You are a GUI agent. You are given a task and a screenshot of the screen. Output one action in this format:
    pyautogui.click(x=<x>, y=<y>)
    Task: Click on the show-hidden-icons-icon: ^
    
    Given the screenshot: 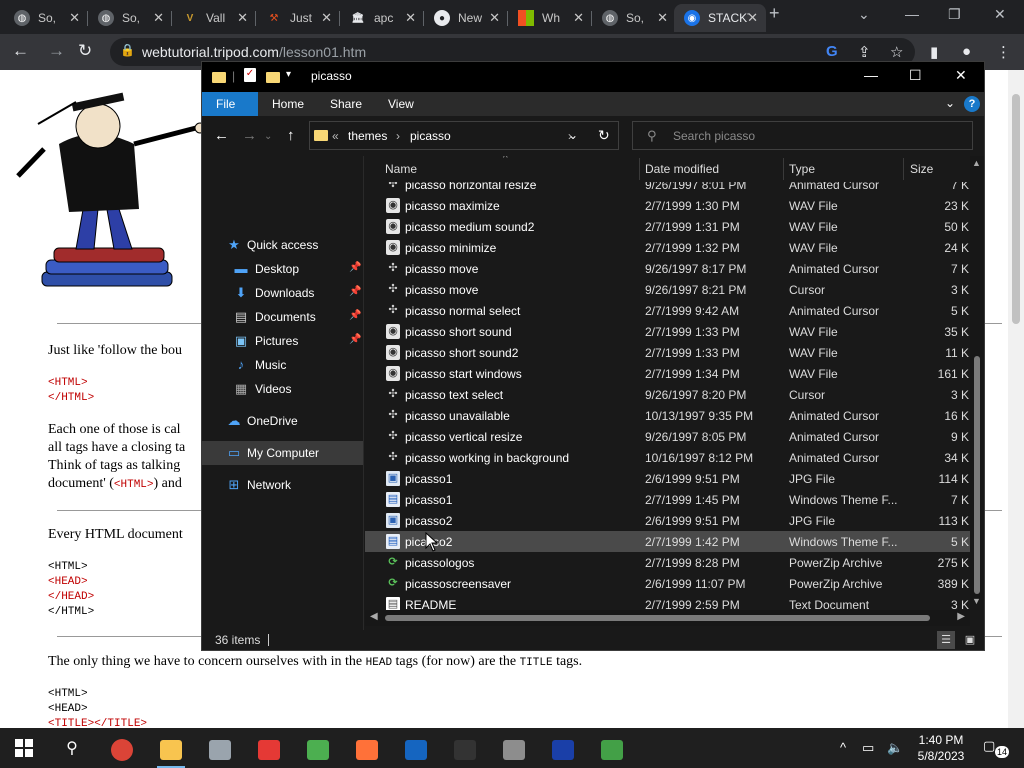 What is the action you would take?
    pyautogui.click(x=843, y=747)
    